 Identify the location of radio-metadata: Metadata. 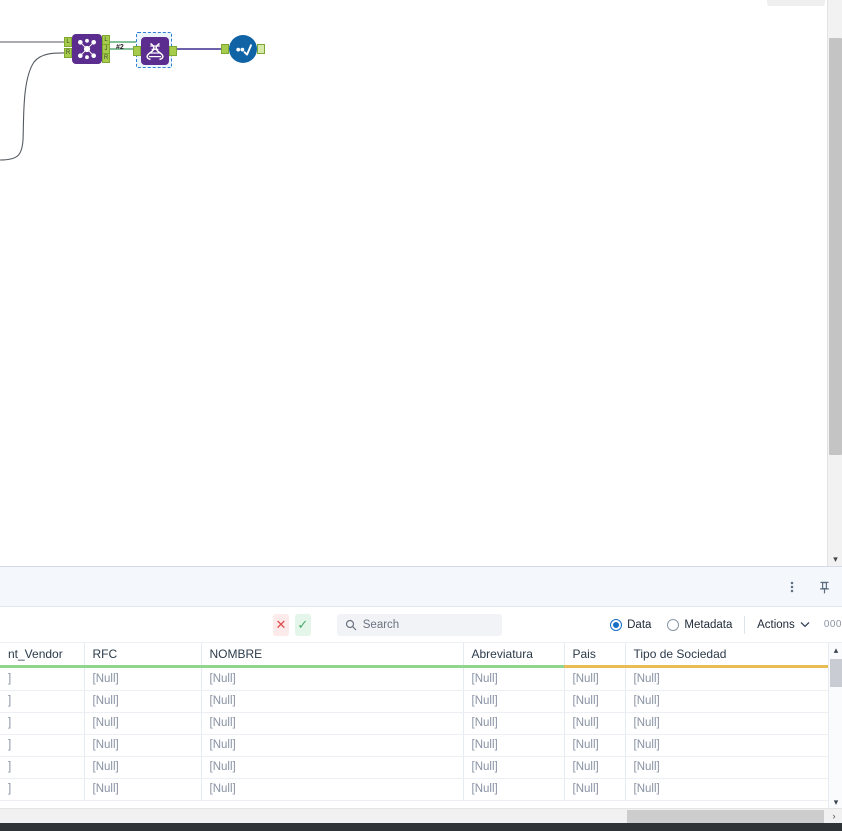
(700, 624).